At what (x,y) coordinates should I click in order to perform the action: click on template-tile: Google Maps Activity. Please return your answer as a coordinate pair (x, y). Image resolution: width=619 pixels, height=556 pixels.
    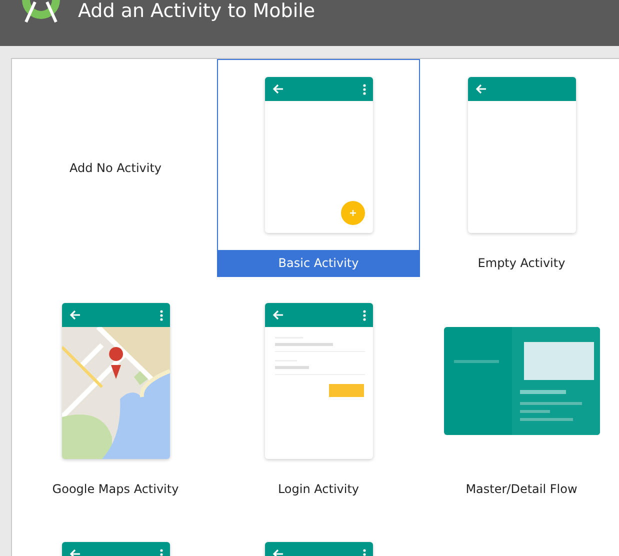
    Looking at the image, I should click on (115, 394).